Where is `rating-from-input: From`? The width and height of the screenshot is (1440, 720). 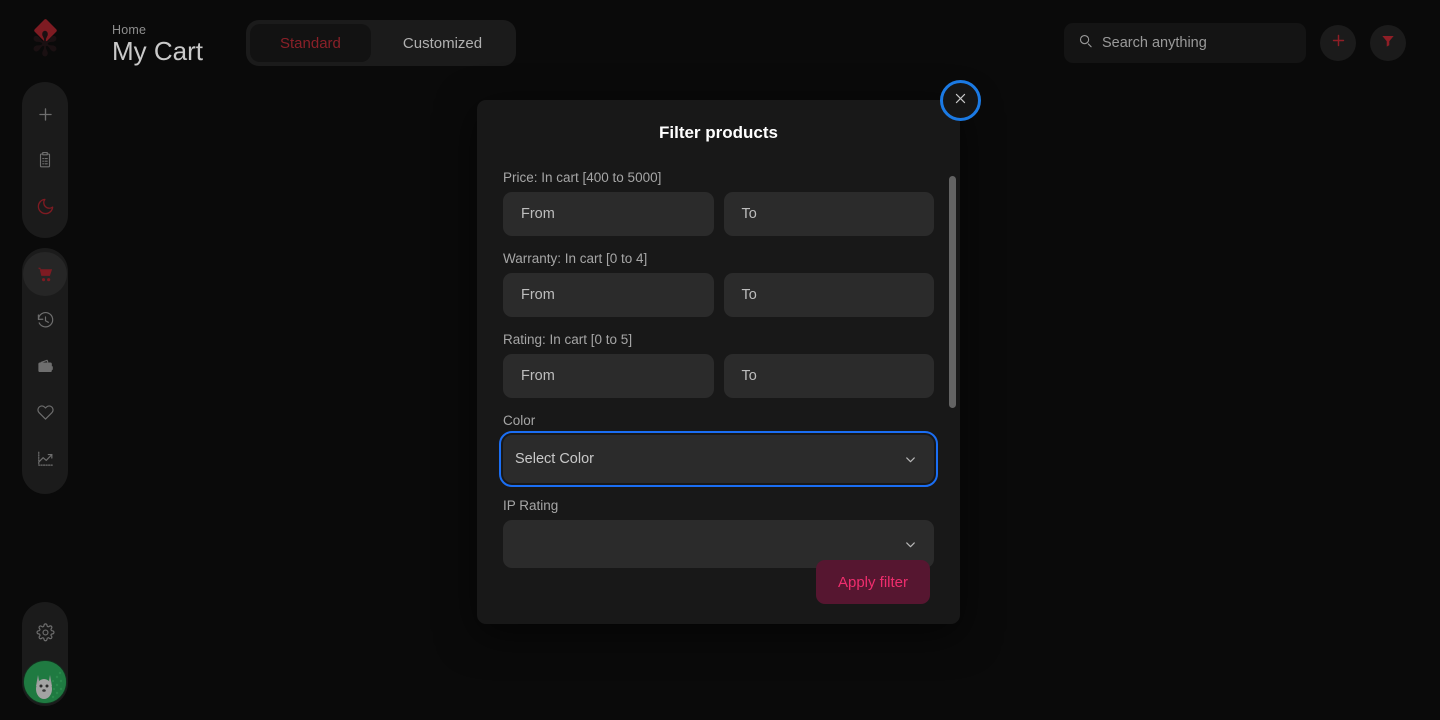 rating-from-input: From is located at coordinates (608, 376).